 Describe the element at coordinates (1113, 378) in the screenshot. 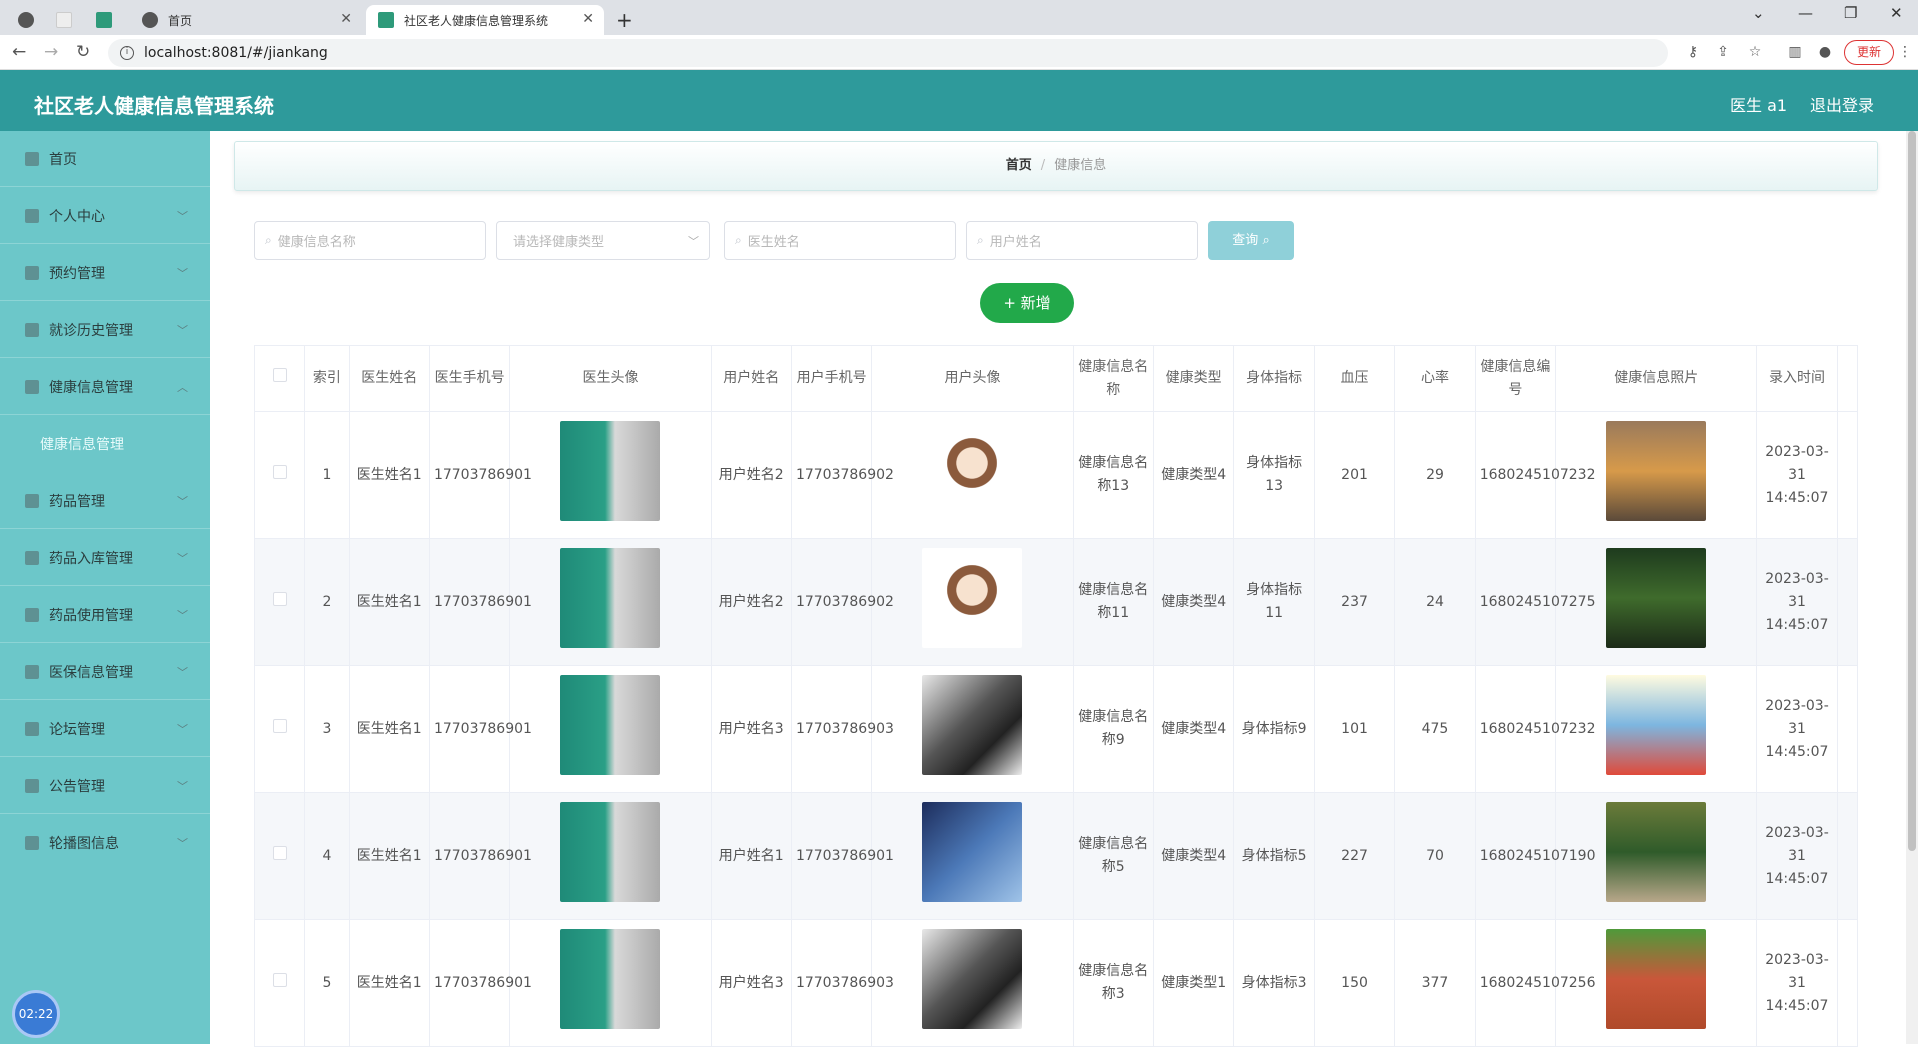

I see `column-header: 健康信息名称` at that location.